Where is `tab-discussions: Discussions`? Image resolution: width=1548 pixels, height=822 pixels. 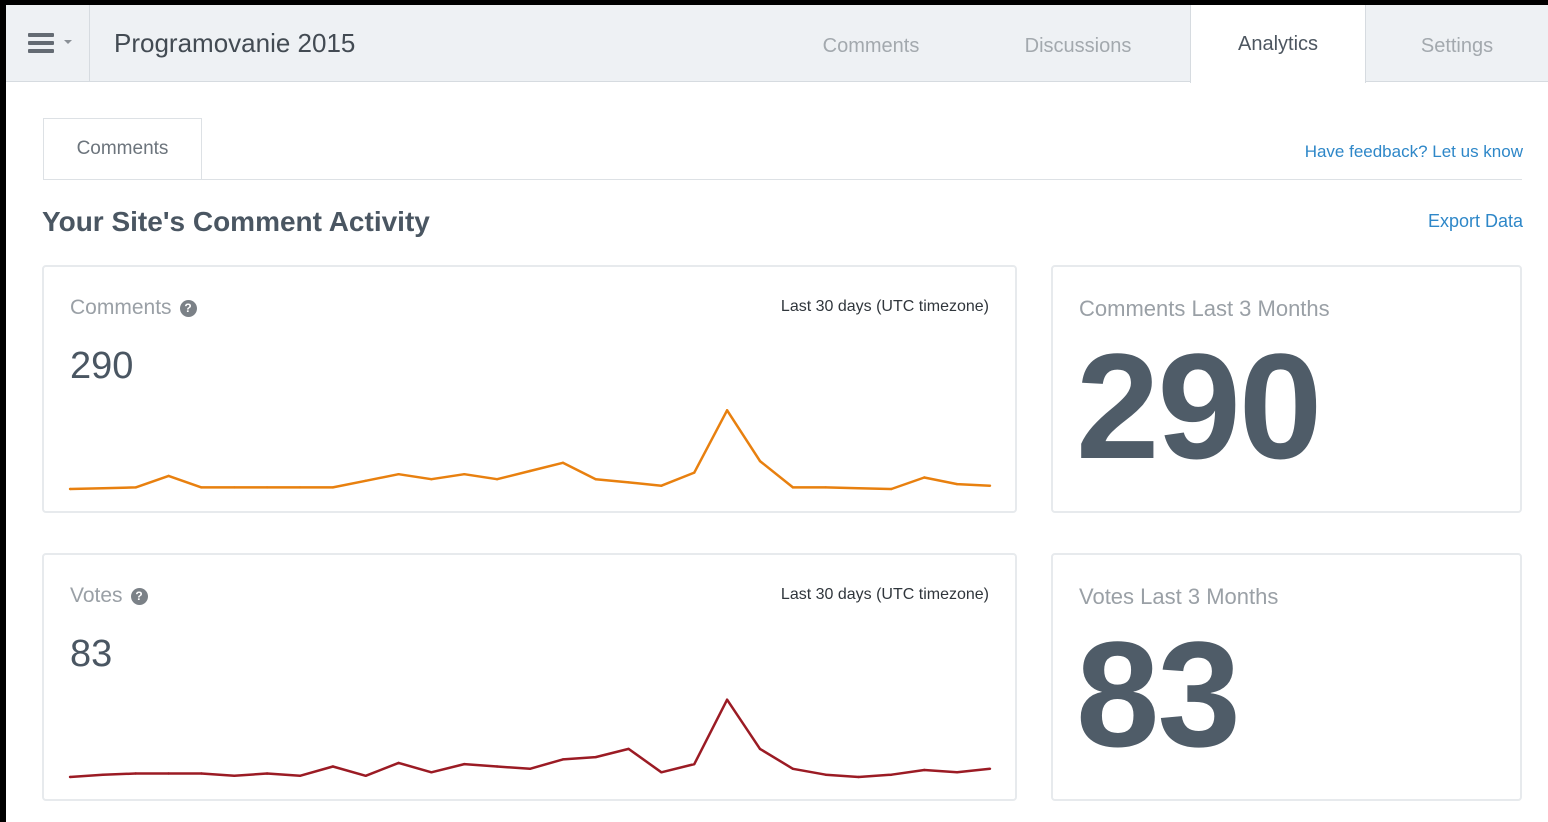
tab-discussions: Discussions is located at coordinates (1078, 43).